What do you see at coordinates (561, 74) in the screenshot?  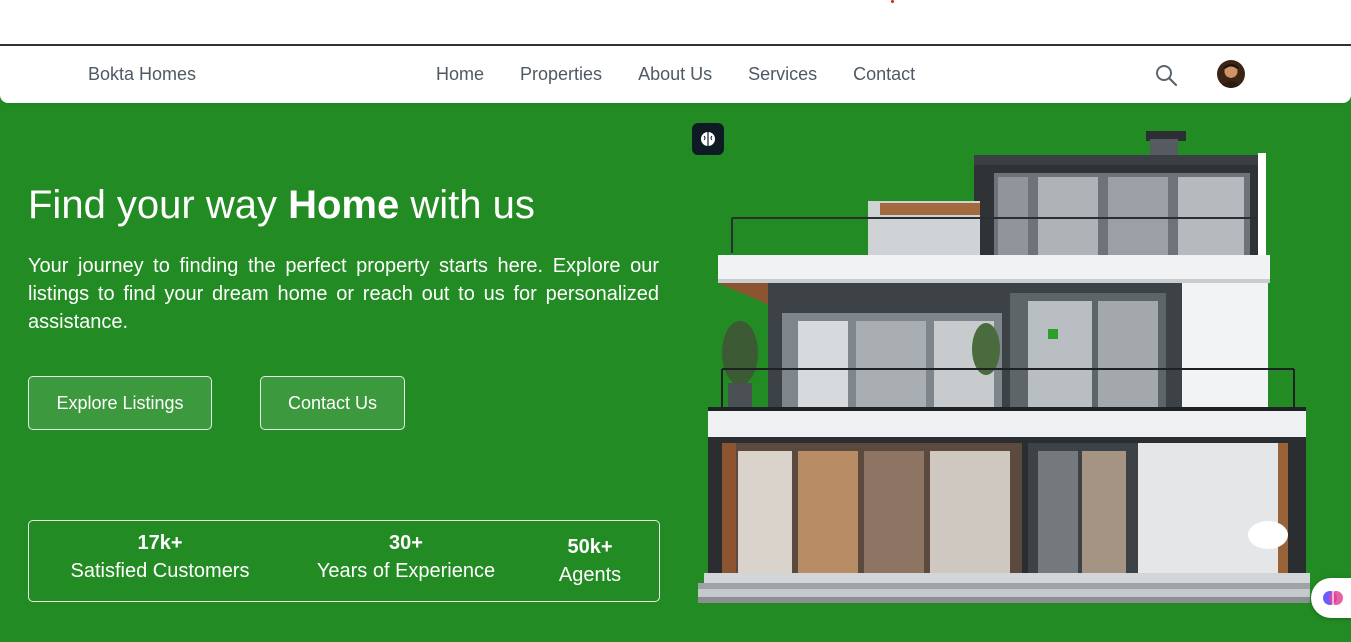 I see `nav-link-properties: Properties` at bounding box center [561, 74].